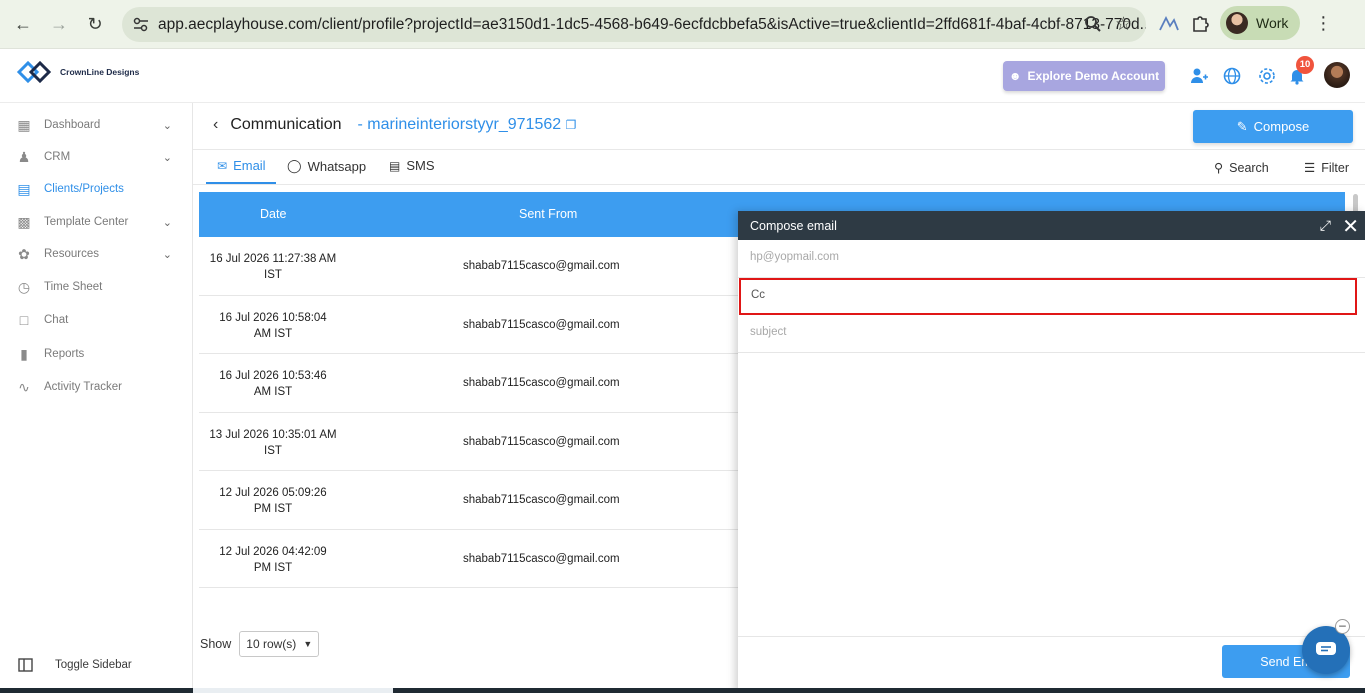  Describe the element at coordinates (1015, 76) in the screenshot. I see `demo-user-icon: ☻` at that location.